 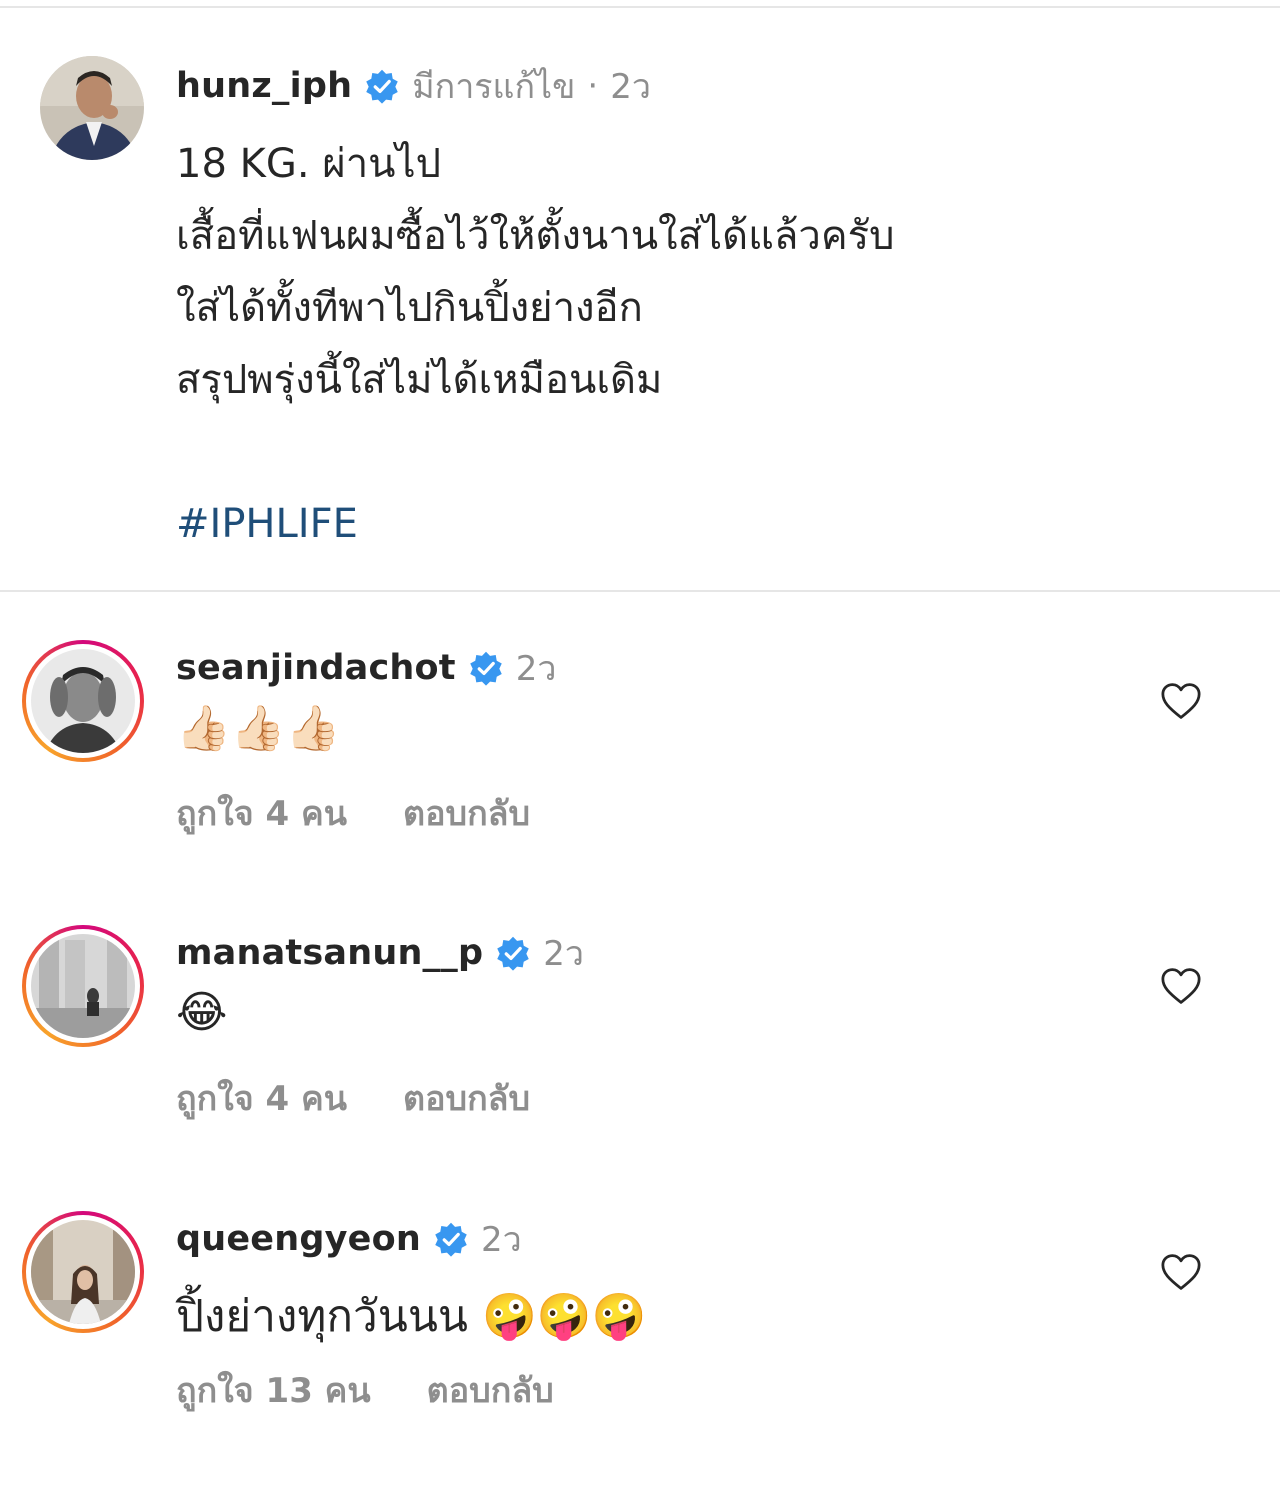 I want to click on comment-text: 👍🏻👍🏻👍🏻, so click(x=258, y=728).